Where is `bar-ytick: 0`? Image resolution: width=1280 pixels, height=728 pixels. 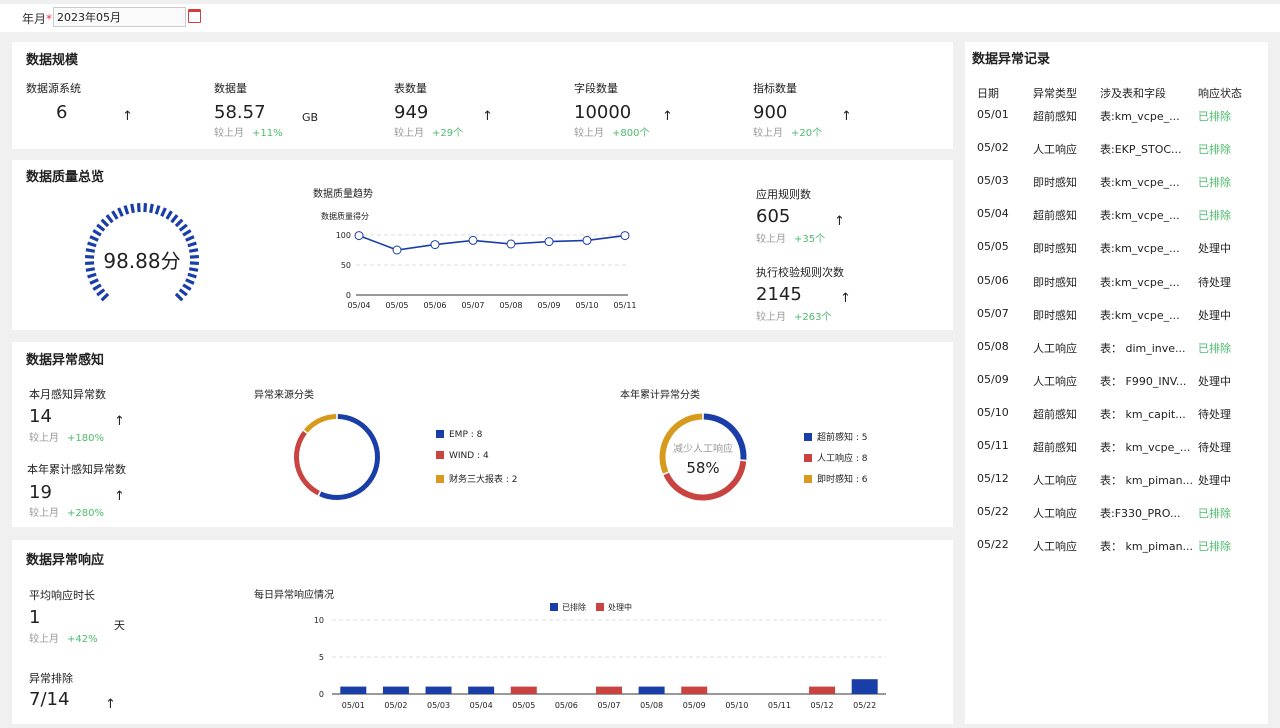 bar-ytick: 0 is located at coordinates (321, 694).